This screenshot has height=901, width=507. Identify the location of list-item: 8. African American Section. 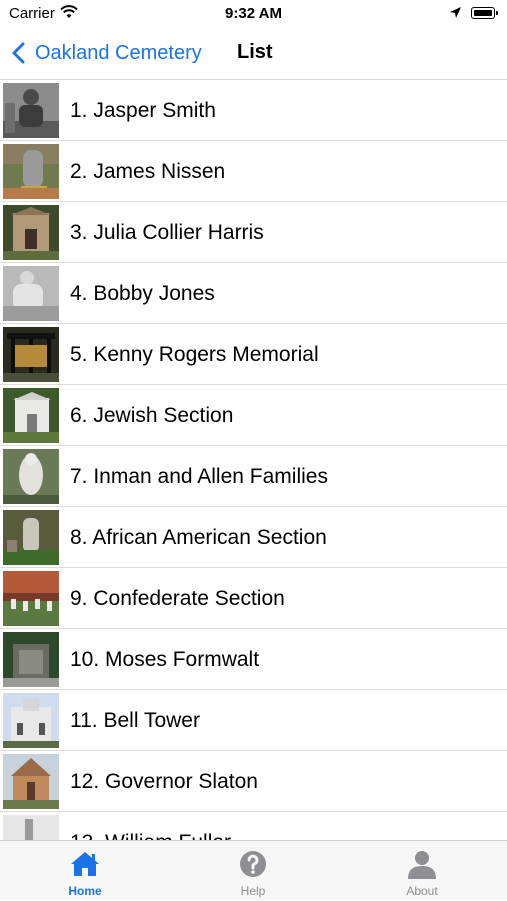
(253, 537).